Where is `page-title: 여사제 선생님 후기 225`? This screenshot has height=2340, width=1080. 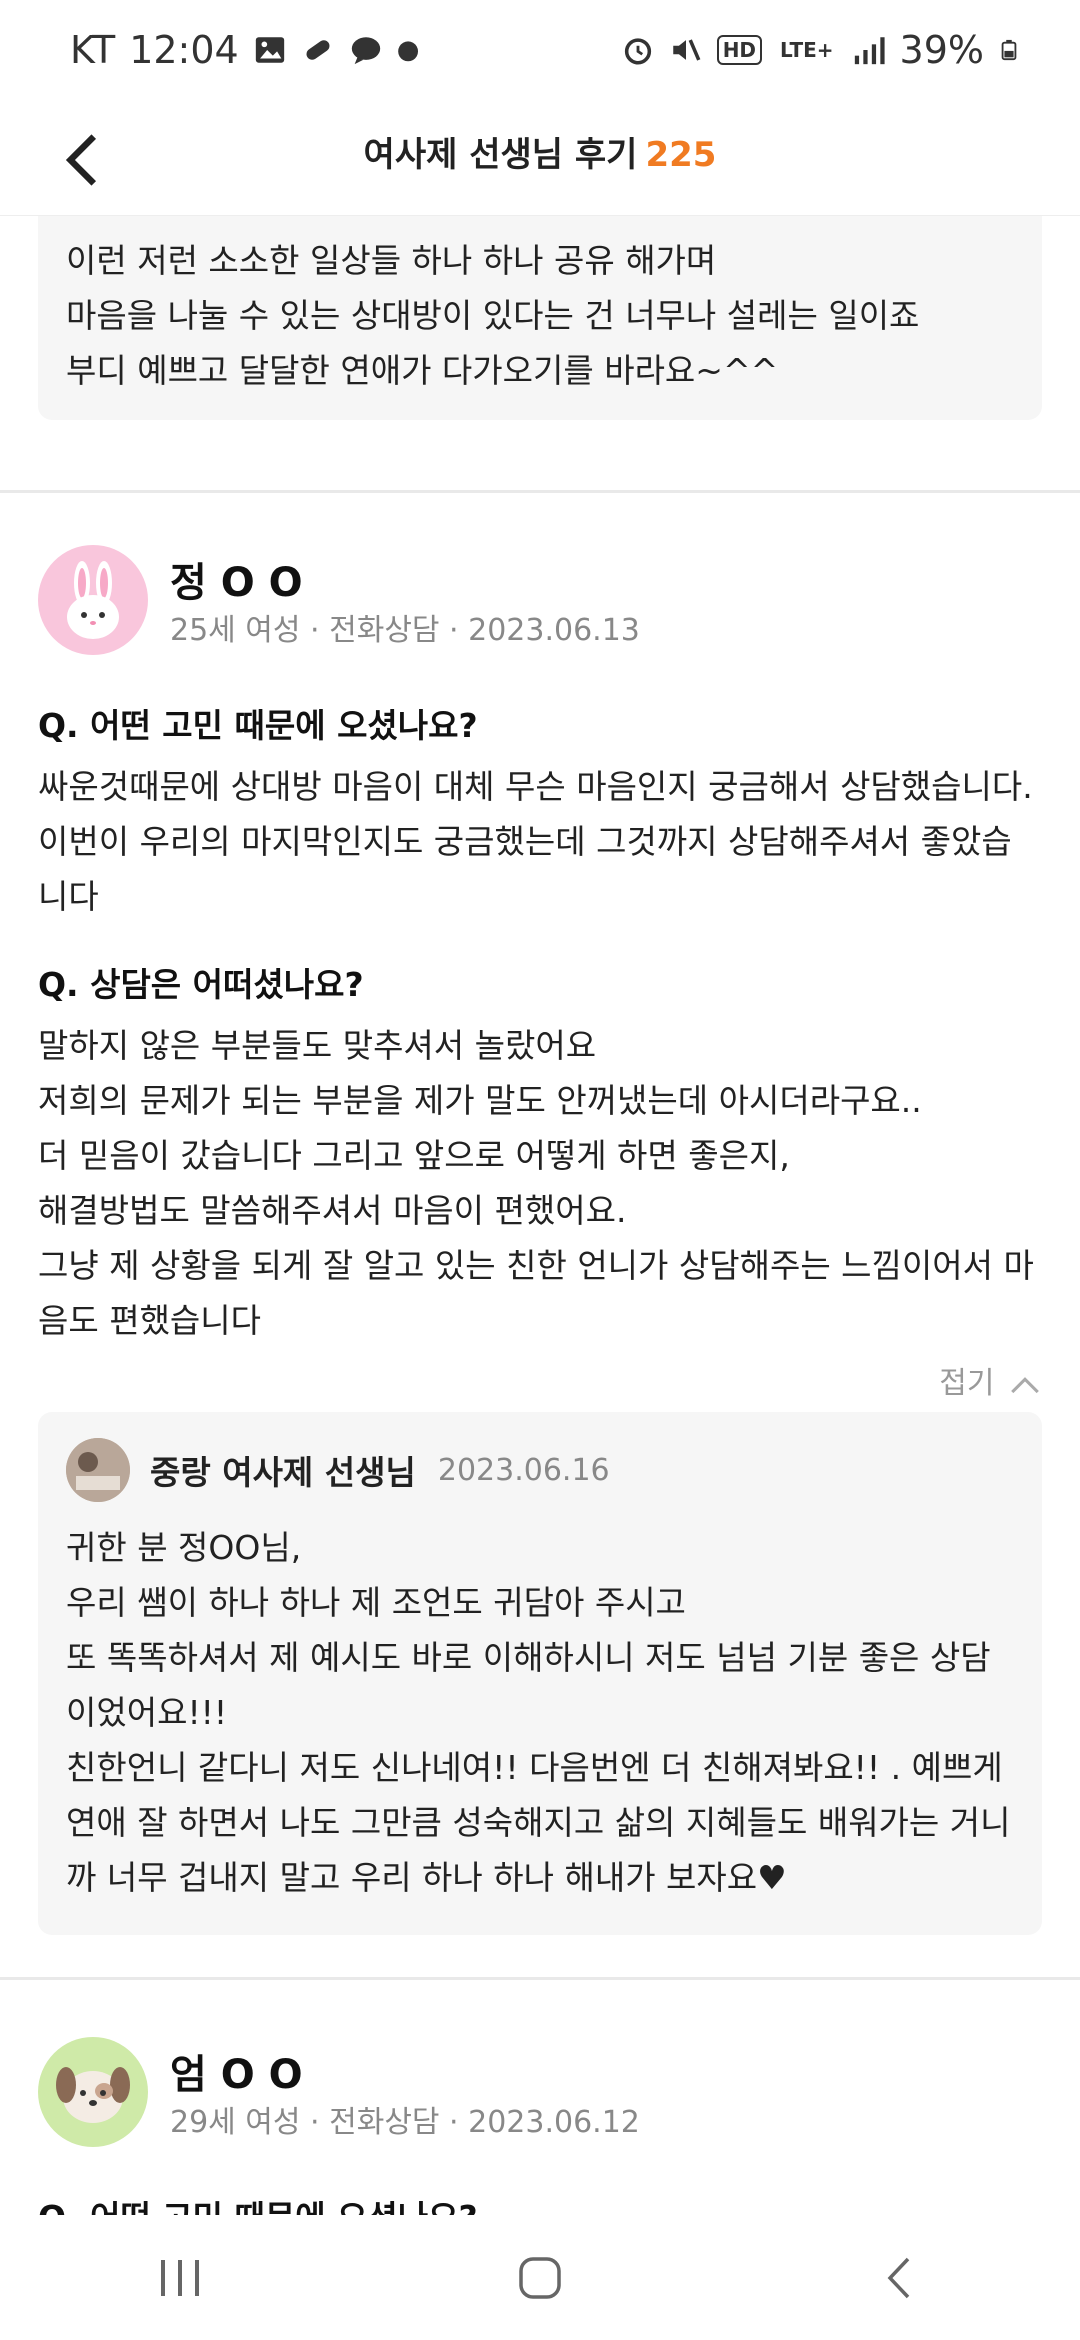 page-title: 여사제 선생님 후기 225 is located at coordinates (540, 151).